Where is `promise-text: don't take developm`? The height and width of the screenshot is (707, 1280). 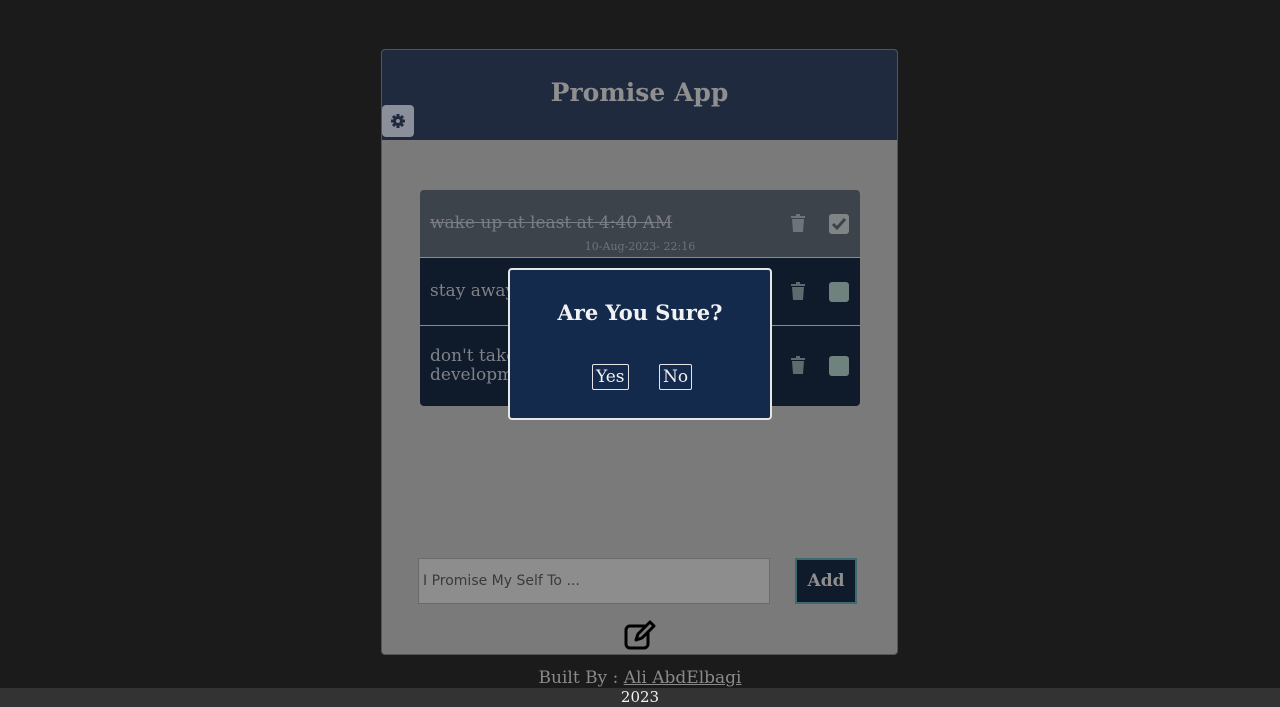 promise-text: don't take developm is located at coordinates (473, 366).